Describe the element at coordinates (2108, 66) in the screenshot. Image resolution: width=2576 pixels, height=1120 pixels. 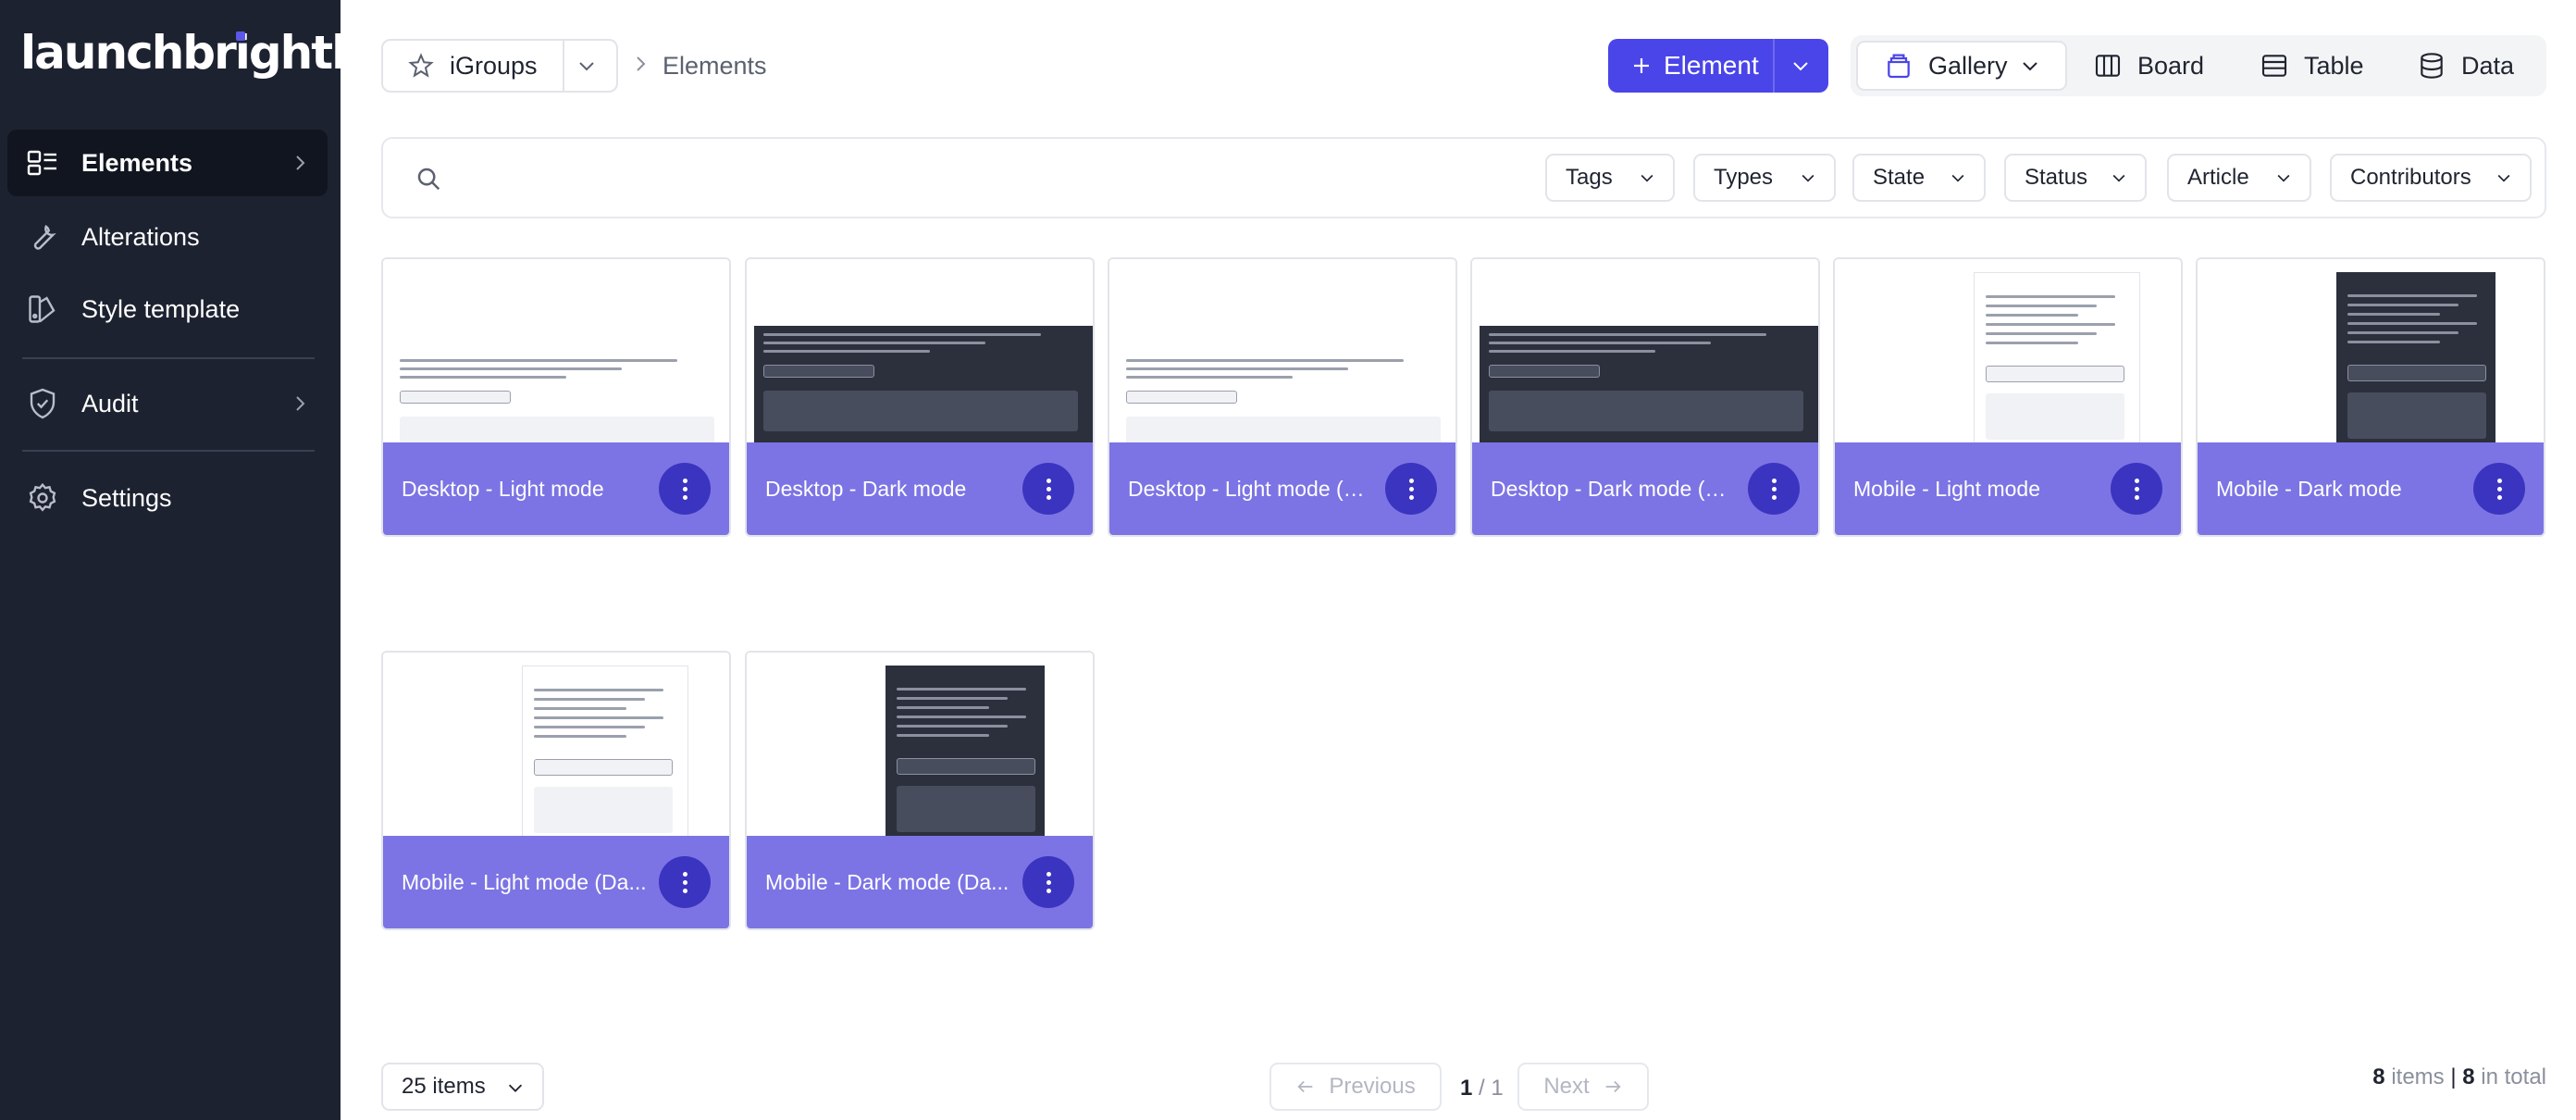
I see `board-icon` at that location.